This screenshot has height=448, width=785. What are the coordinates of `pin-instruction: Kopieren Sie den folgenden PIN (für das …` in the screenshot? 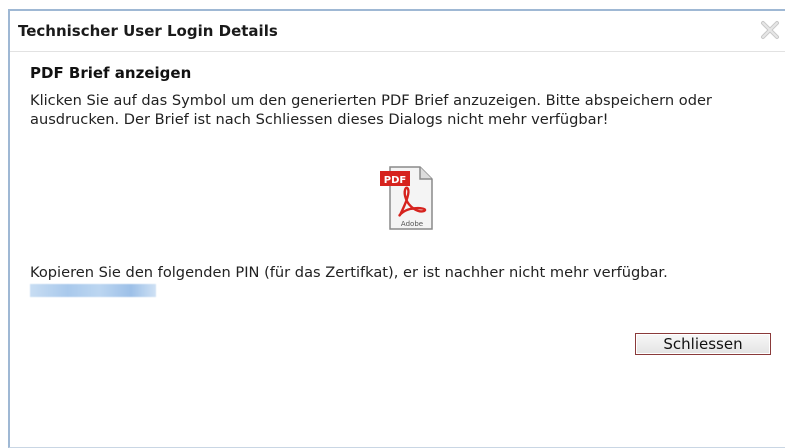 It's located at (349, 272).